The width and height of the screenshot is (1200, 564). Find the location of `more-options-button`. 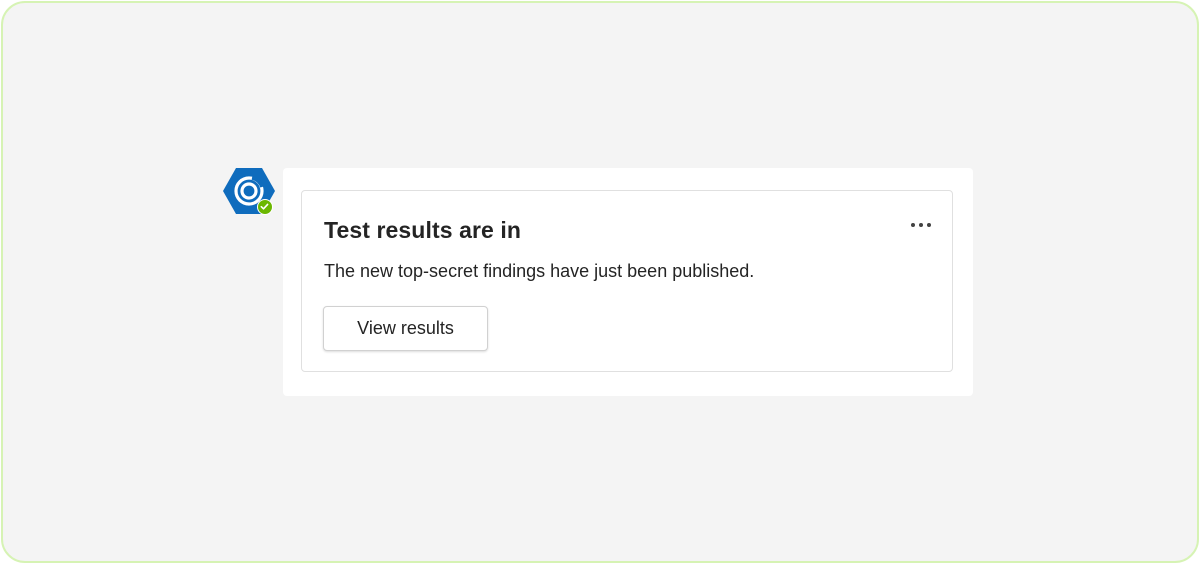

more-options-button is located at coordinates (921, 225).